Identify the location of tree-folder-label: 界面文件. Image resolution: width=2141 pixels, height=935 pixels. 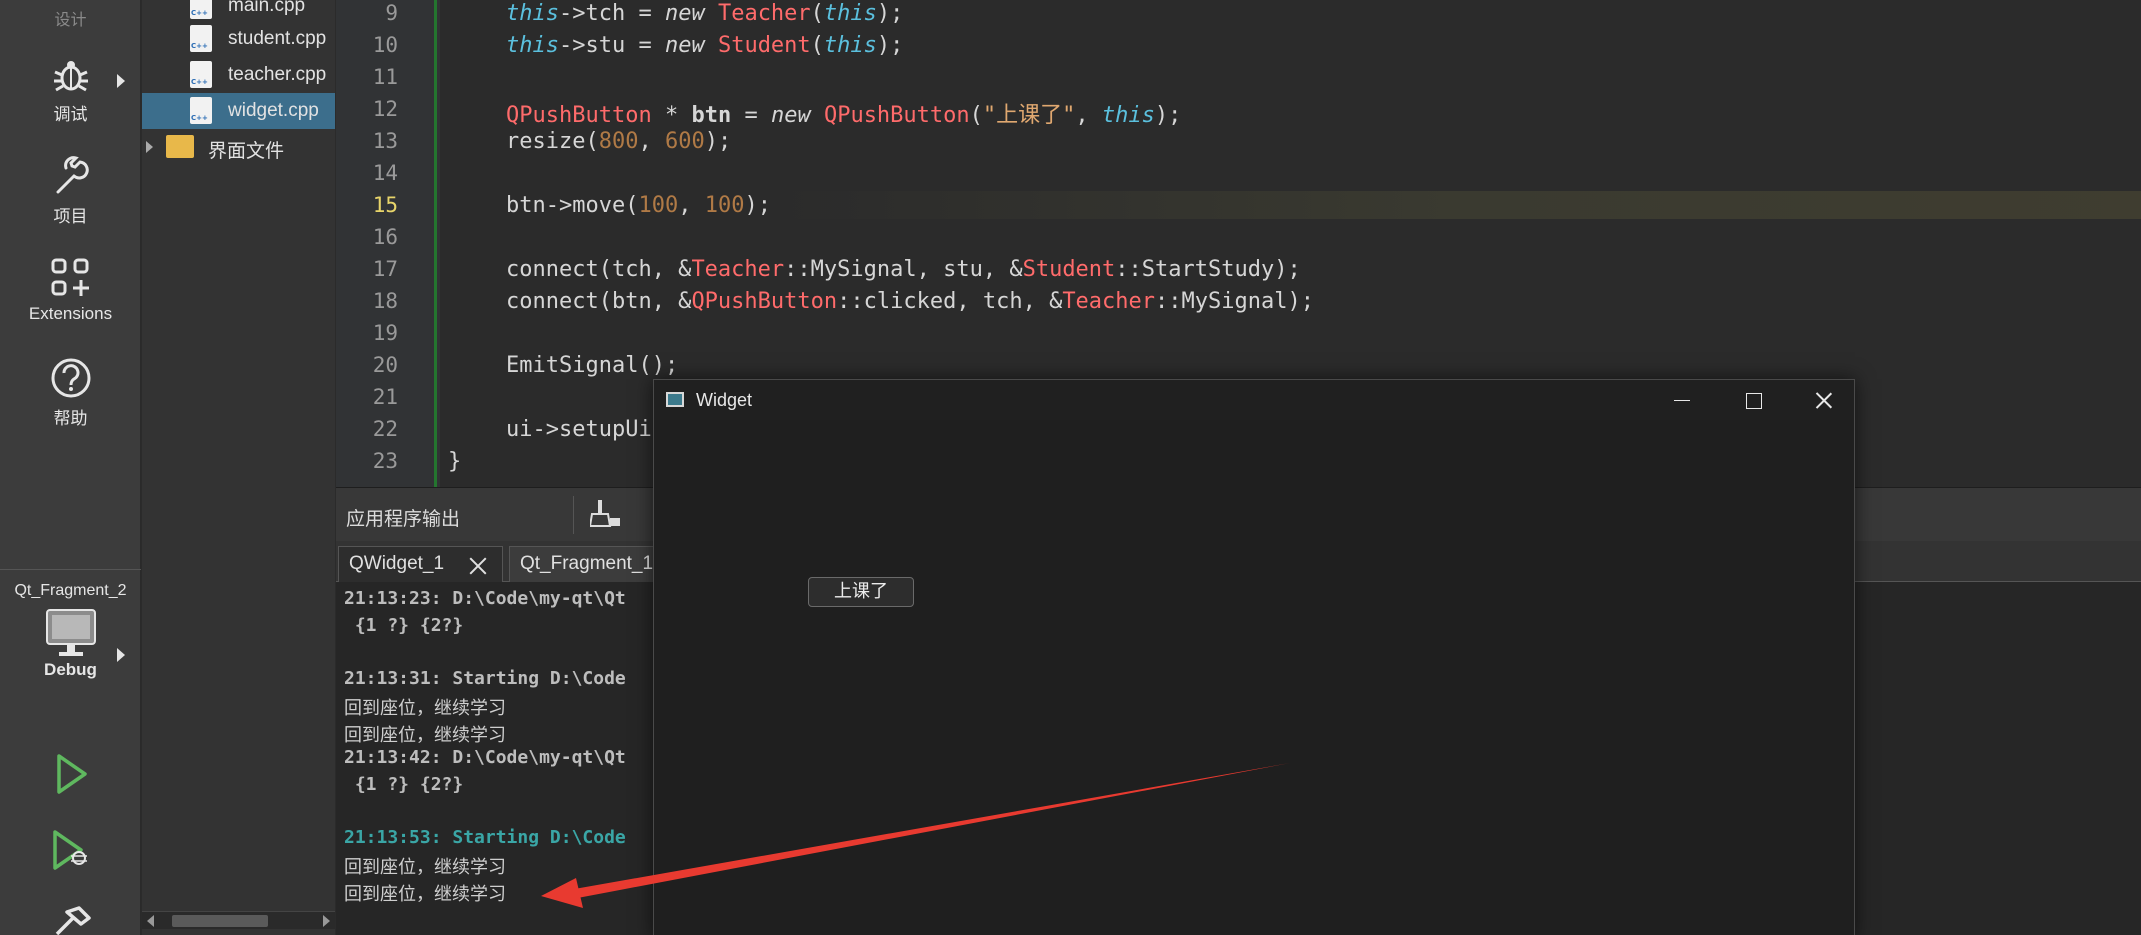
(246, 151).